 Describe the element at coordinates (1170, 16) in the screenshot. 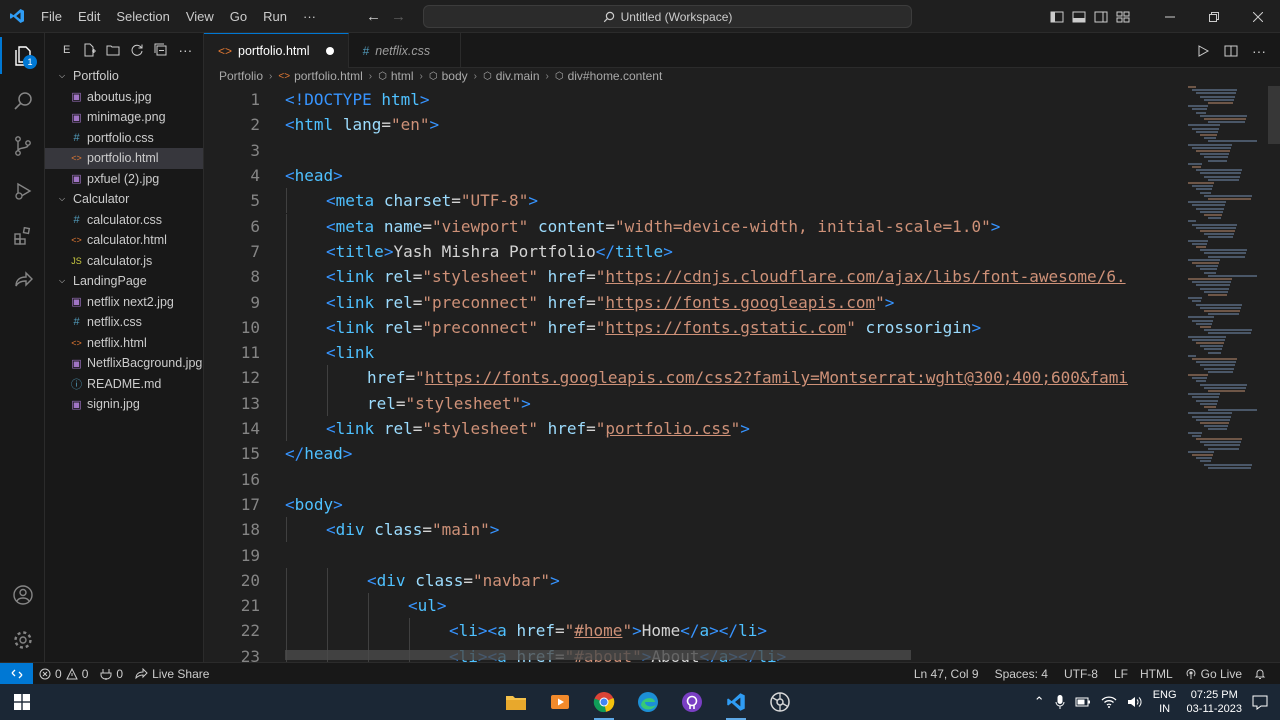

I see `minimize-button` at that location.